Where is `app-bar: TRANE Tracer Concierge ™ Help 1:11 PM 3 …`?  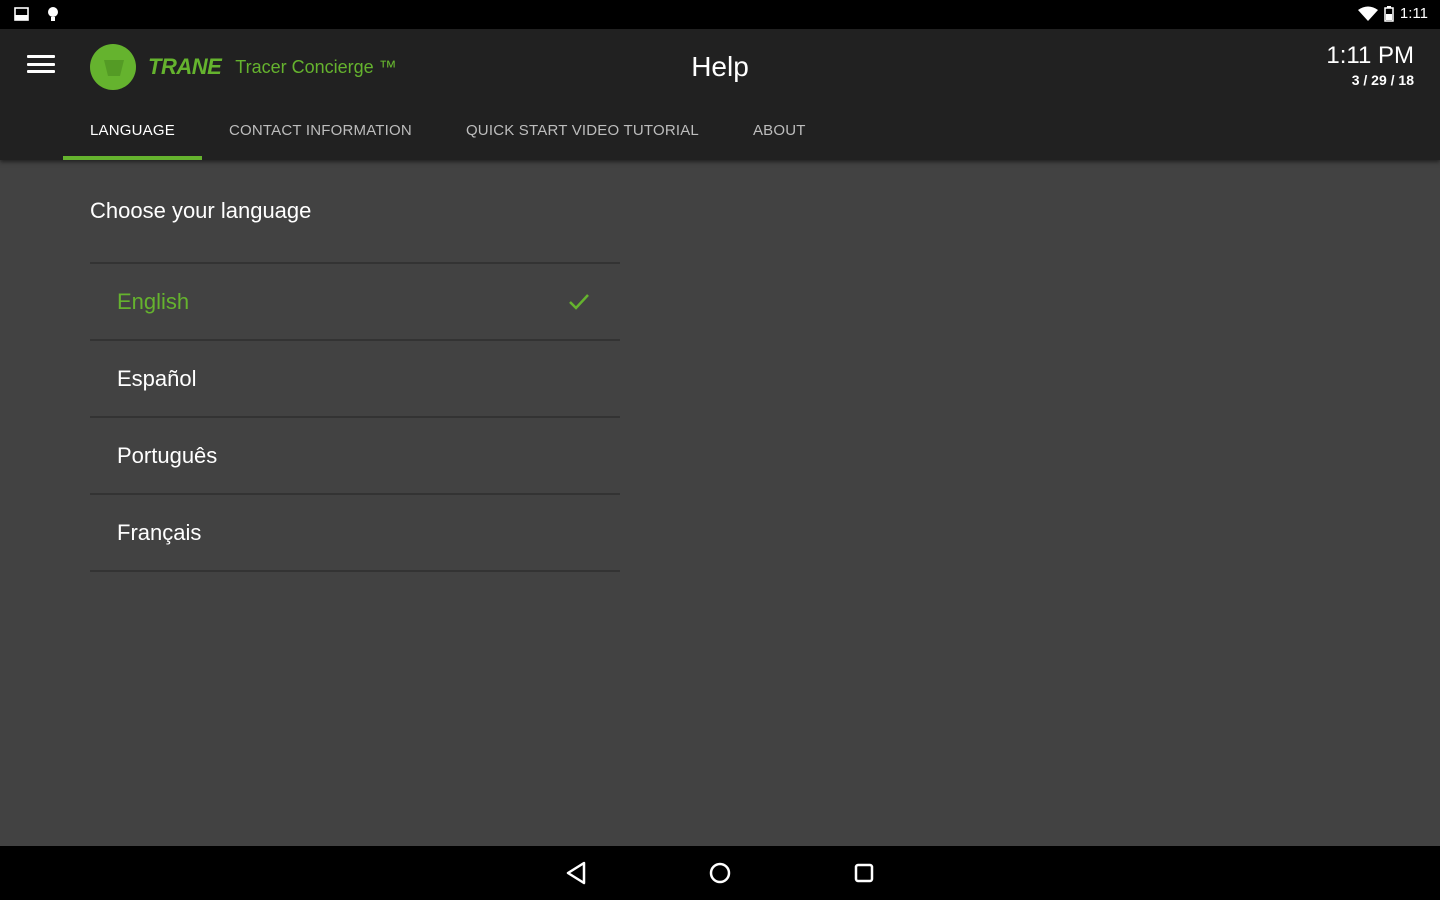 app-bar: TRANE Tracer Concierge ™ Help 1:11 PM 3 … is located at coordinates (720, 94).